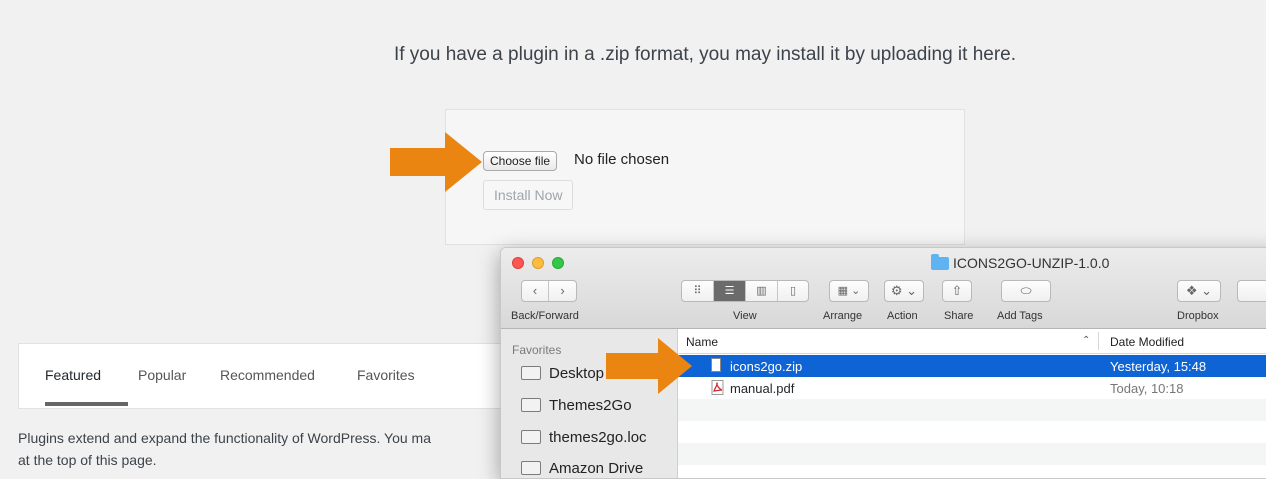 The width and height of the screenshot is (1266, 479). I want to click on plugin-filter-tabs: Featured Popular Recommended Favorites, so click(268, 376).